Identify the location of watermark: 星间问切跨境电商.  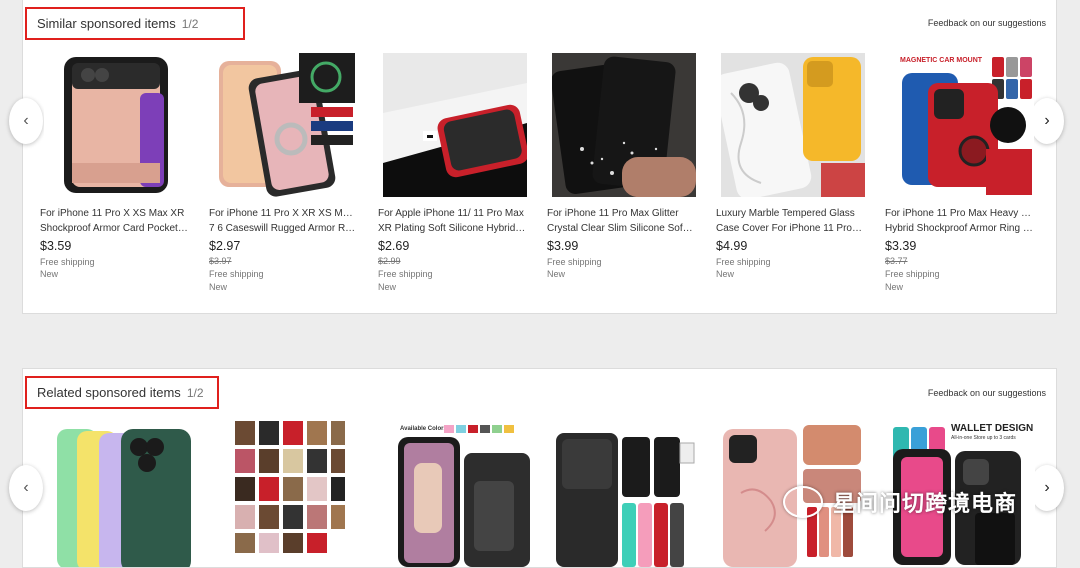
(900, 502).